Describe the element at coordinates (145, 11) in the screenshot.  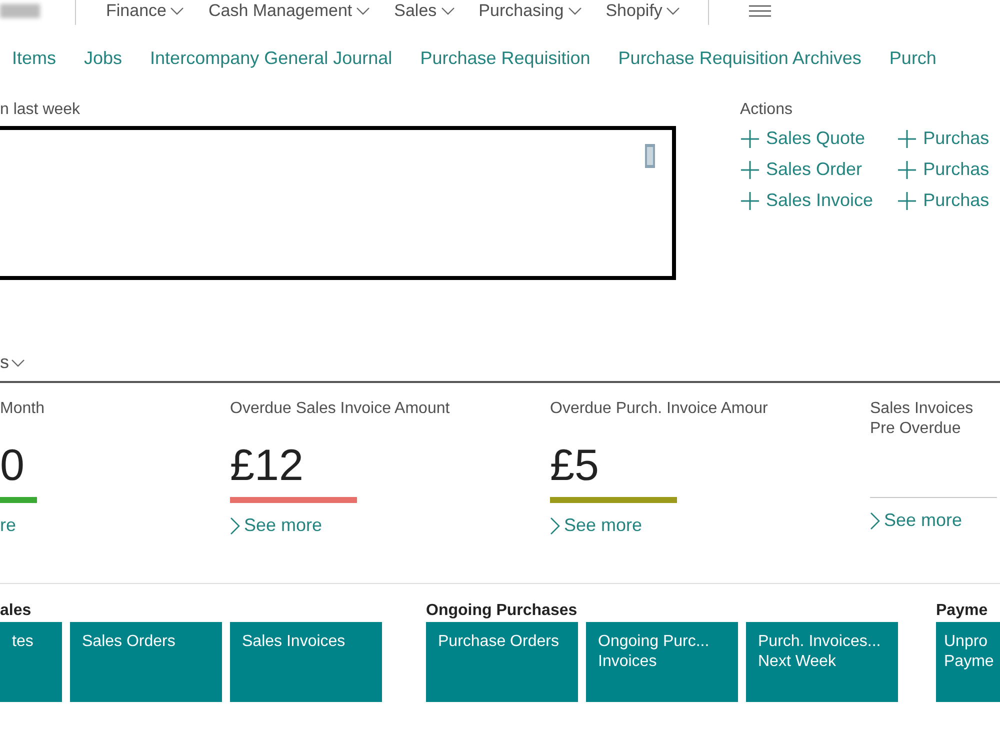
I see `menu-item: Finance` at that location.